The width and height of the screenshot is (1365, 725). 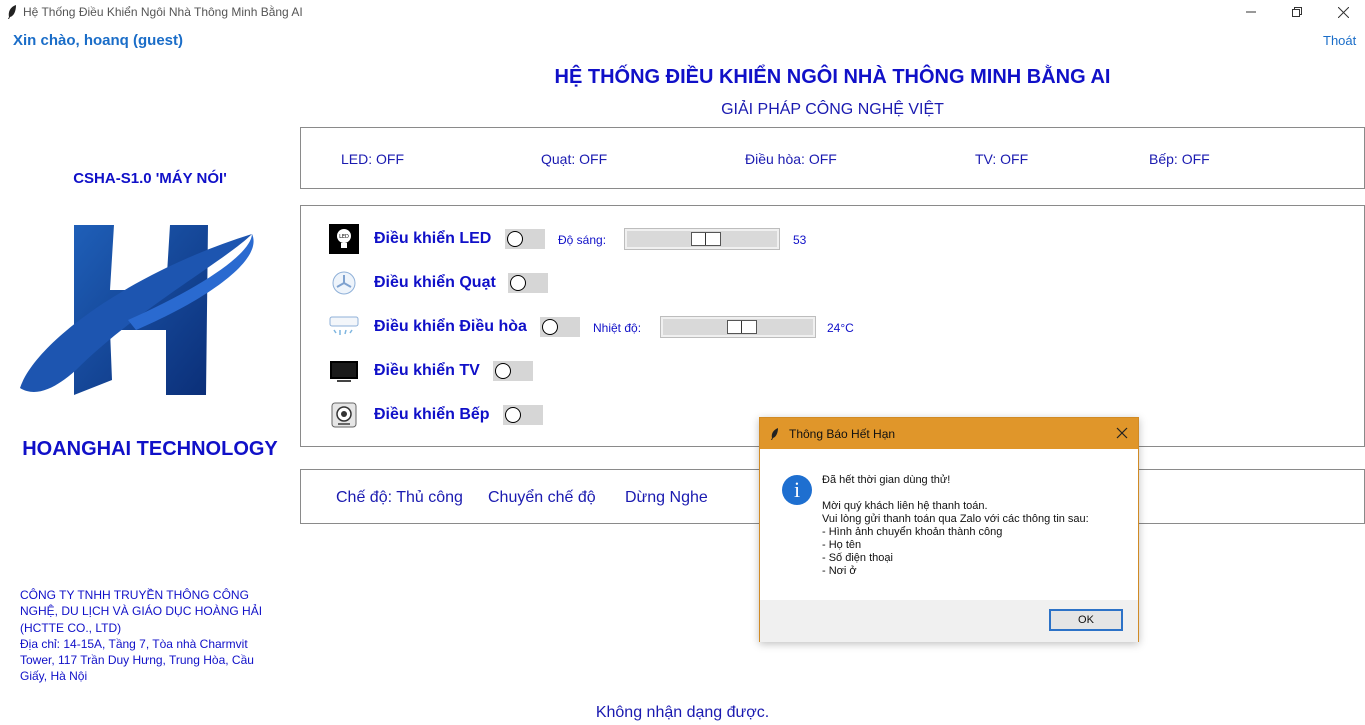 I want to click on stove-control-label: Điều khiển Bếp, so click(x=432, y=414).